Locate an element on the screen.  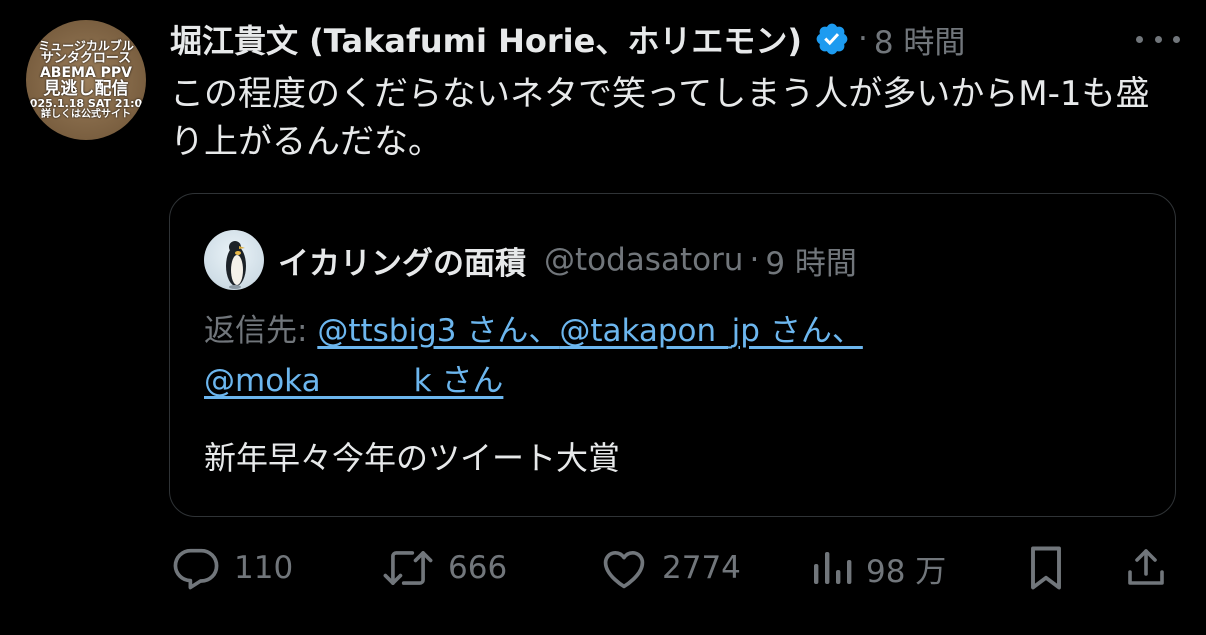
bookmark-button is located at coordinates (1046, 568).